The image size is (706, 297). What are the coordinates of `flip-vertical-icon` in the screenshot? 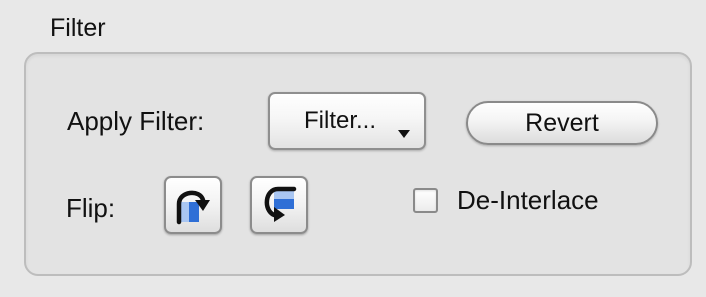 It's located at (280, 204).